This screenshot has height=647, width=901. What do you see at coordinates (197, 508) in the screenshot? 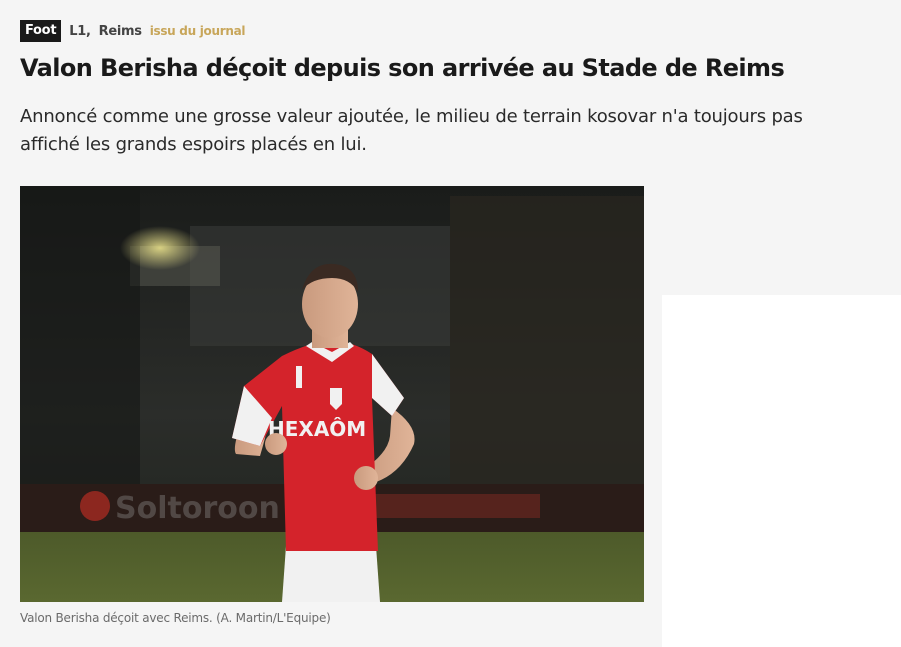
I see `ad-board-text: Soltoroon` at bounding box center [197, 508].